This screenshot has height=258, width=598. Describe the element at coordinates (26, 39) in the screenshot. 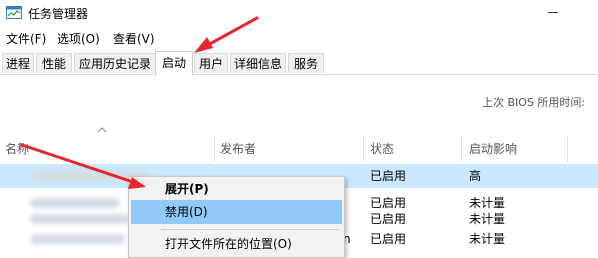

I see `menu-file: 文件(F)` at that location.